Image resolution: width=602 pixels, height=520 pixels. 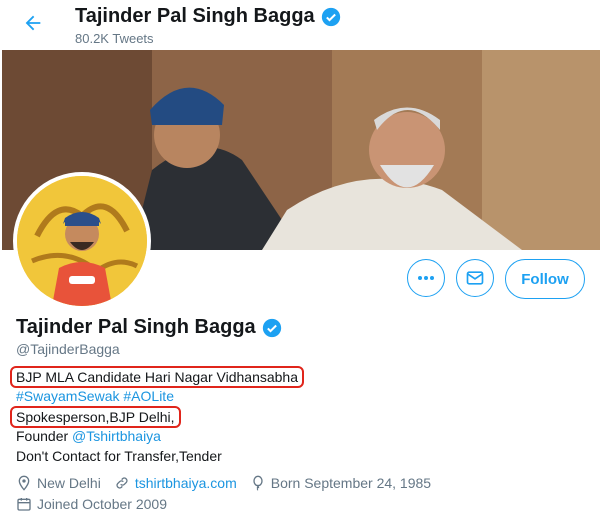 I want to click on mail-icon, so click(x=475, y=278).